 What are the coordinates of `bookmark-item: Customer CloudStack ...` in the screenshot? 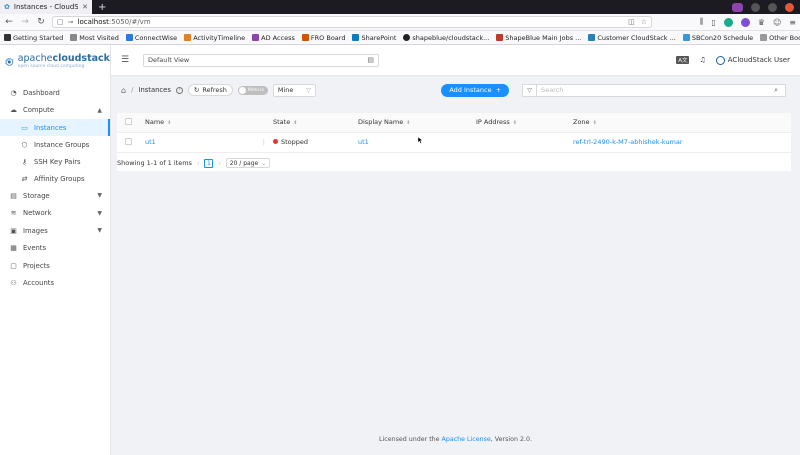 It's located at (632, 38).